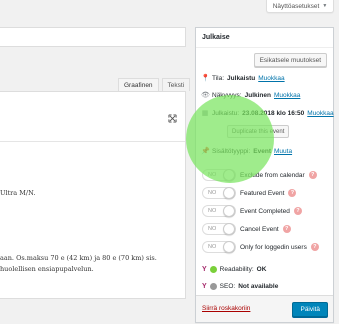  I want to click on duplicate-event-button: Duplicate this event, so click(258, 131).